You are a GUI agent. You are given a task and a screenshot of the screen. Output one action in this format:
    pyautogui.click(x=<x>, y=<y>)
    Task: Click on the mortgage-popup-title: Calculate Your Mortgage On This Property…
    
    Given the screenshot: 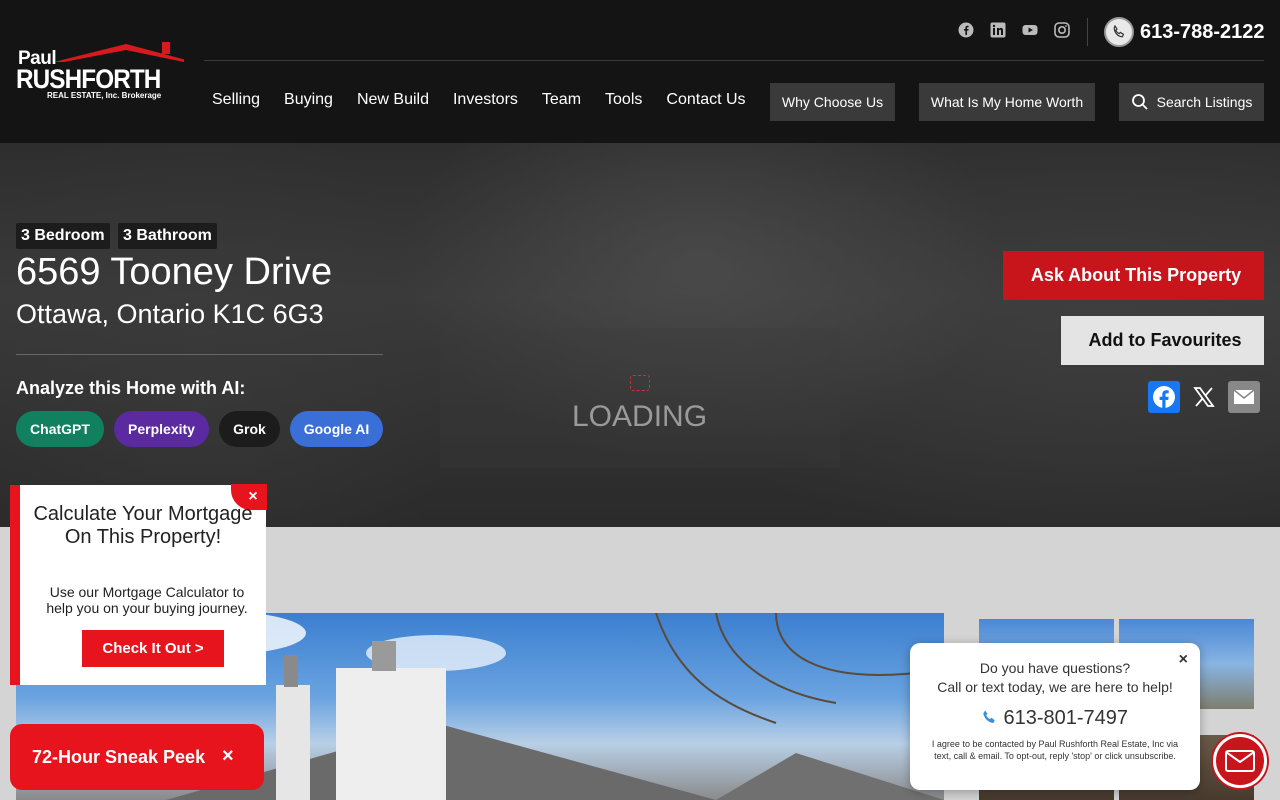 What is the action you would take?
    pyautogui.click(x=143, y=525)
    